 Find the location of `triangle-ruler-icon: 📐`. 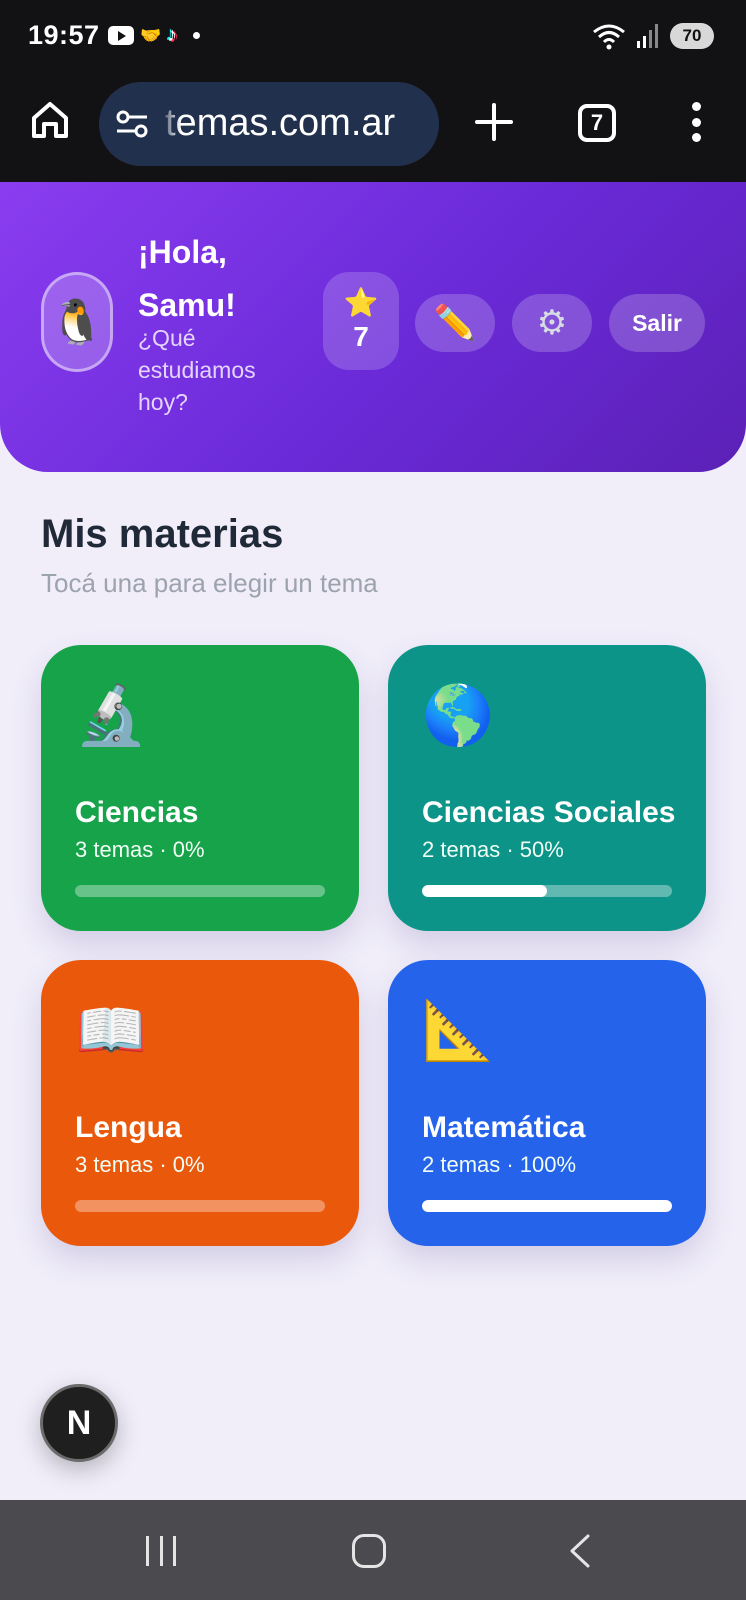

triangle-ruler-icon: 📐 is located at coordinates (458, 1030).